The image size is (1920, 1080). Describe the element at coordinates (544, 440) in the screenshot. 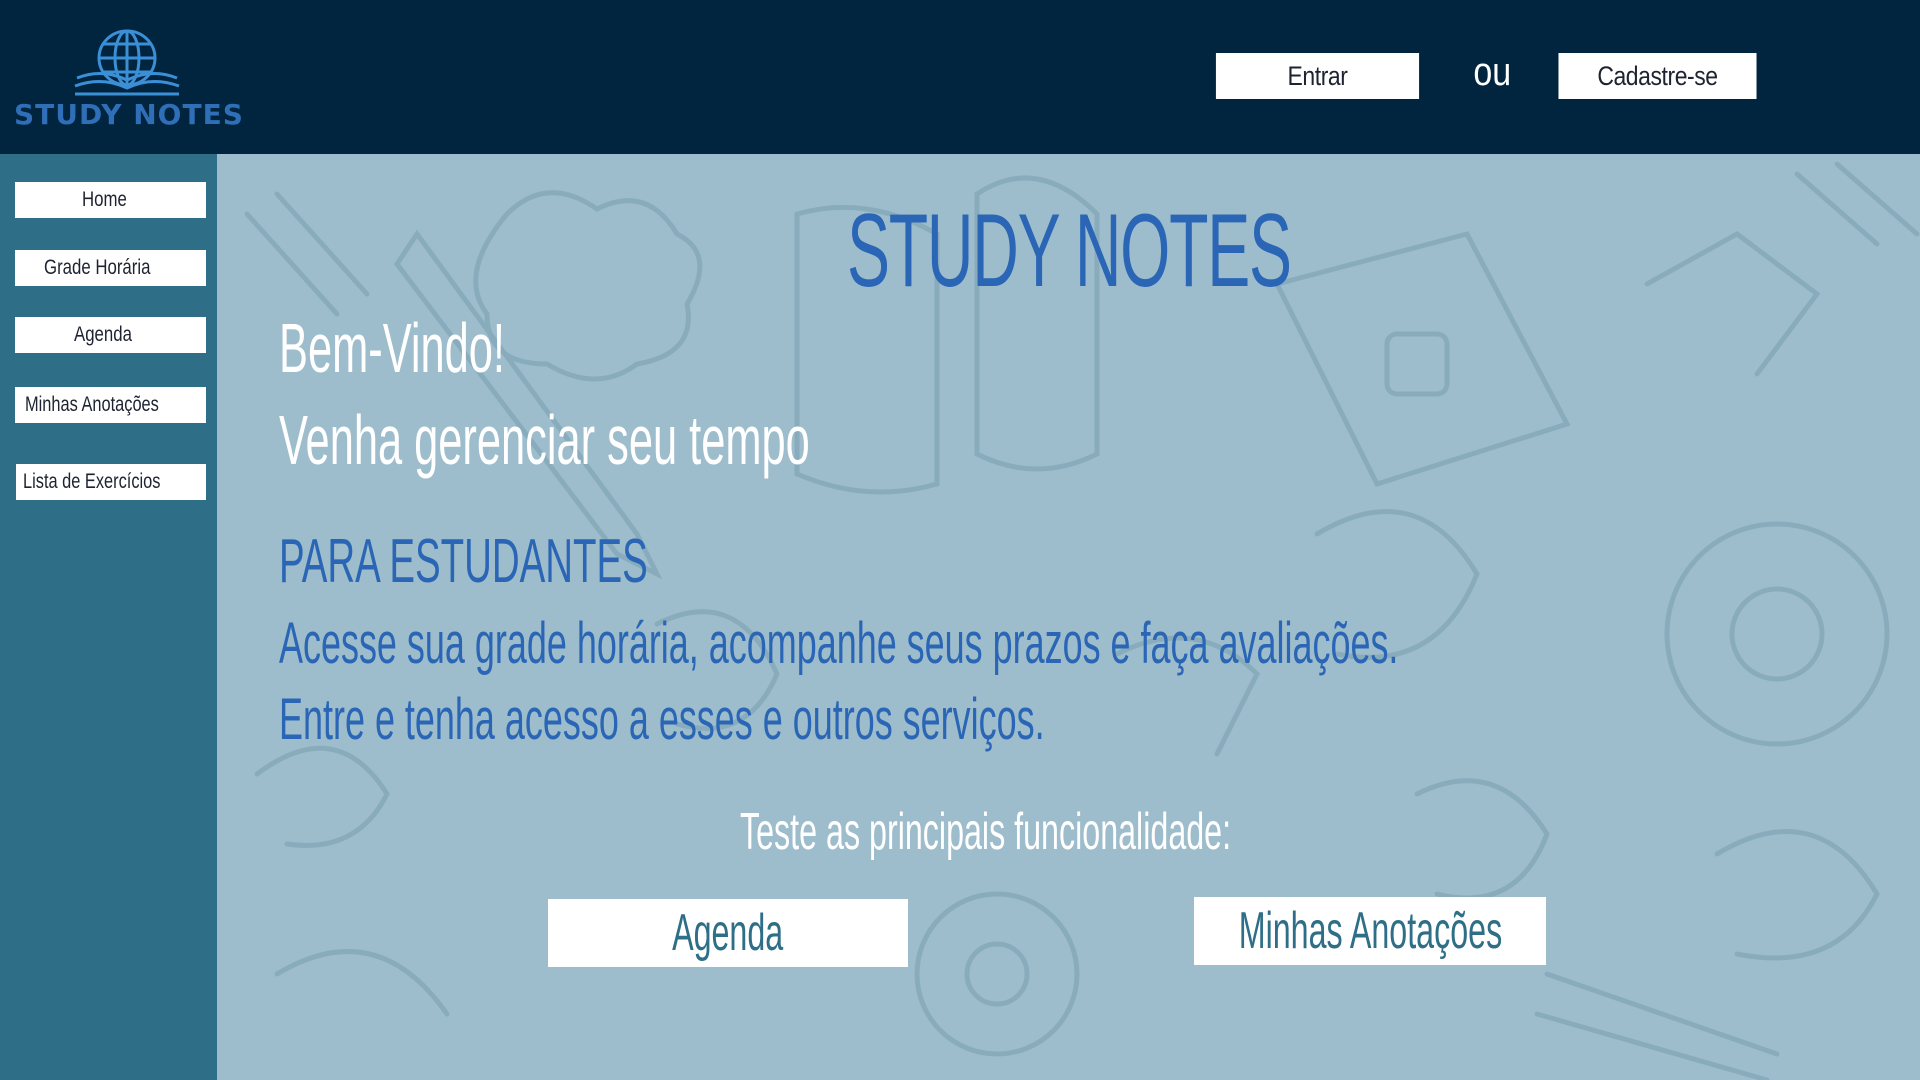

I see `welcome-subheading: Venha gerenciar seu tempo` at that location.